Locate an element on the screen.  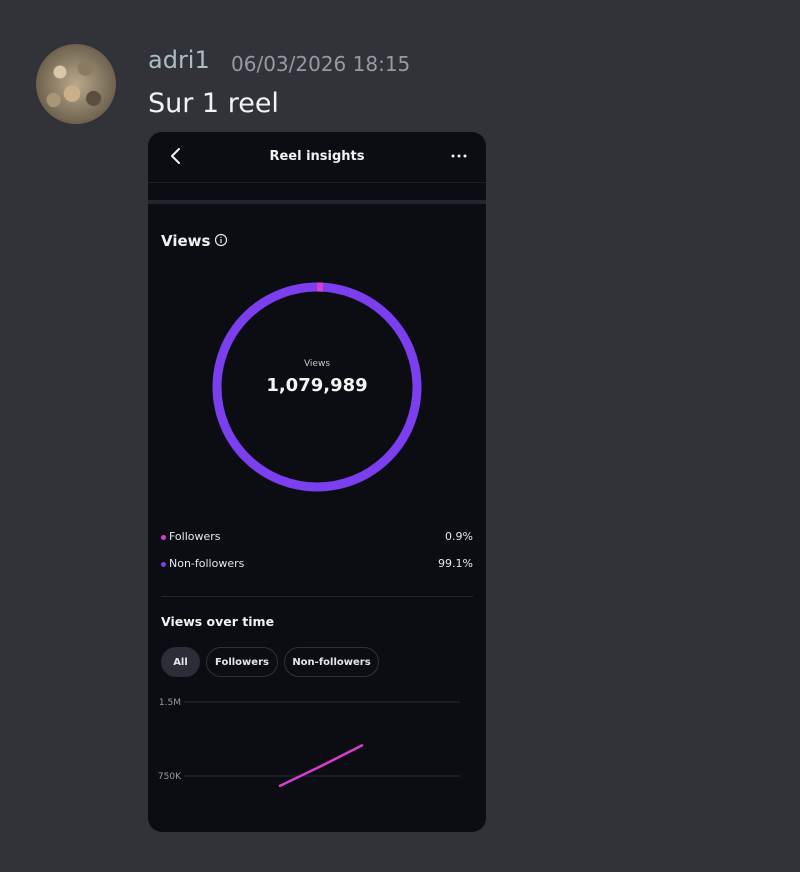
legend-label: Followers is located at coordinates (195, 536).